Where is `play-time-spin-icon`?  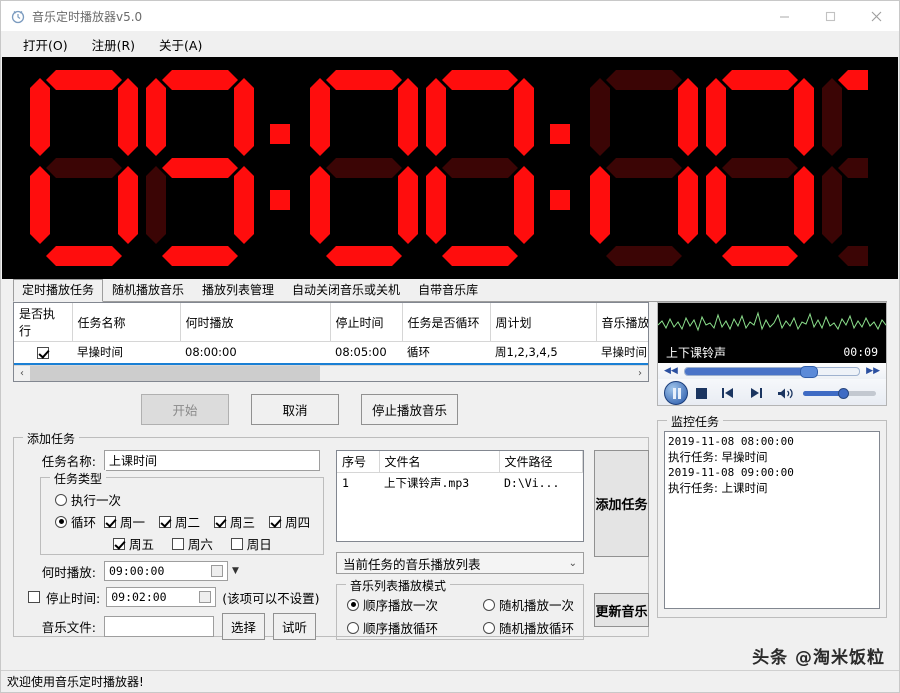 play-time-spin-icon is located at coordinates (217, 571).